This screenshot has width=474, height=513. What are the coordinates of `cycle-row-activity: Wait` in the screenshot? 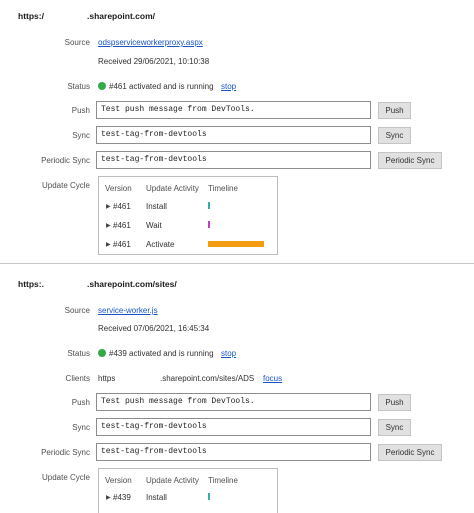 It's located at (154, 225).